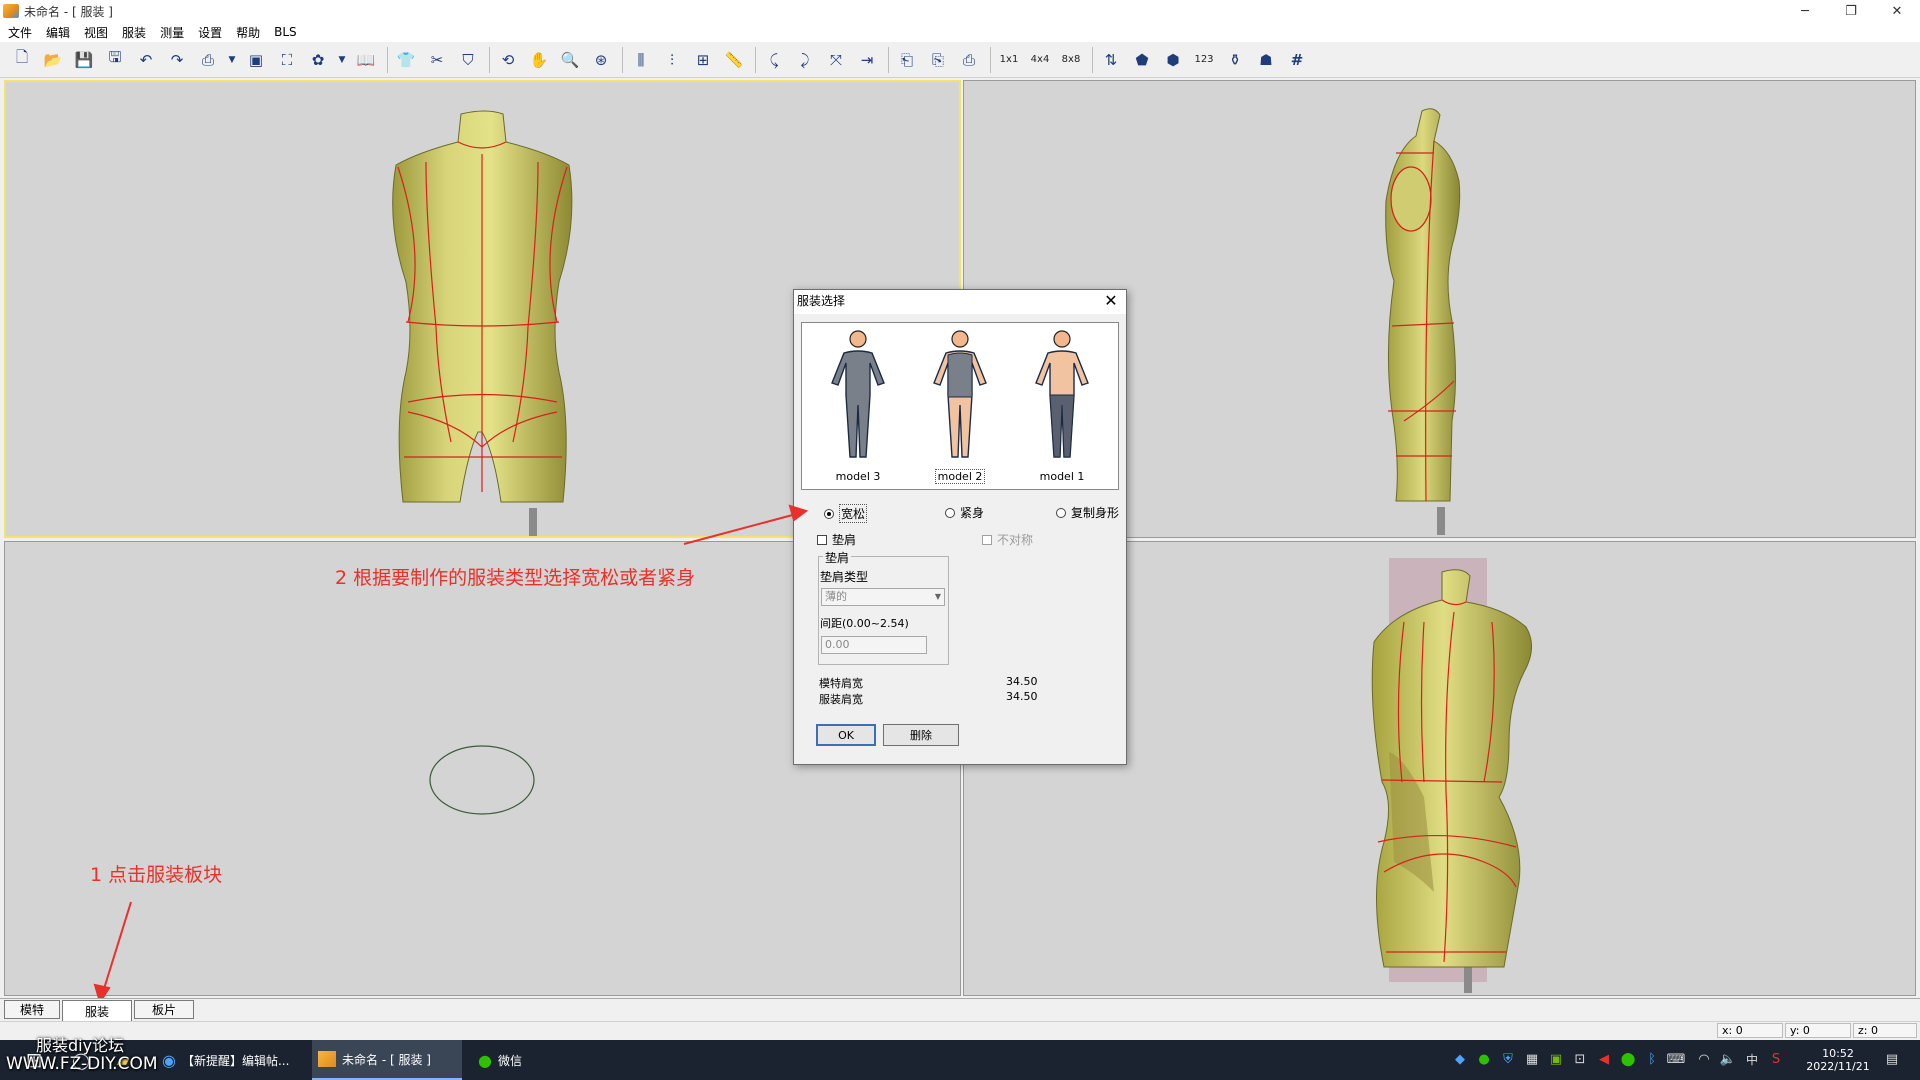 This screenshot has height=1080, width=1920. I want to click on speaker-icon: 🔈, so click(1728, 1059).